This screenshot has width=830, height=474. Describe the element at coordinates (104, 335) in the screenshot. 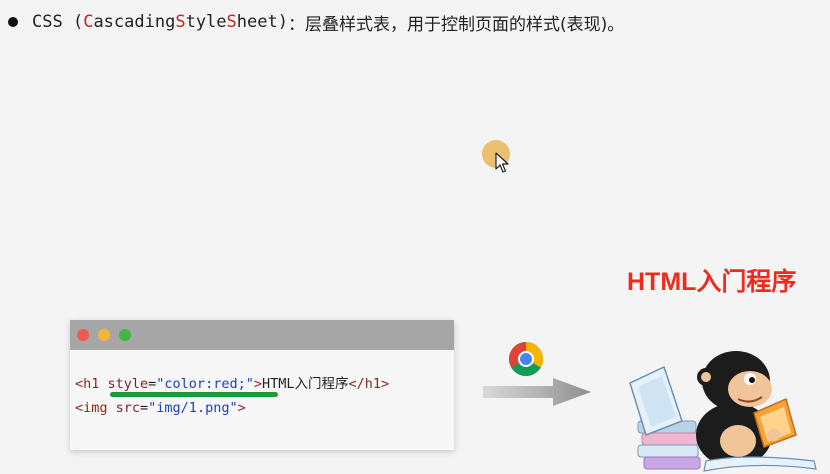

I see `minimize-dot-icon` at that location.